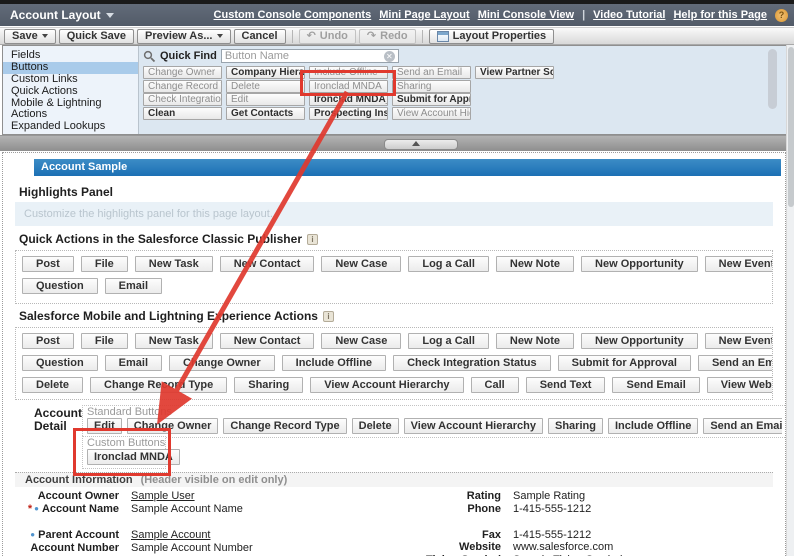  Describe the element at coordinates (172, 426) in the screenshot. I see `standard-button-change-owner: Change Owner` at that location.